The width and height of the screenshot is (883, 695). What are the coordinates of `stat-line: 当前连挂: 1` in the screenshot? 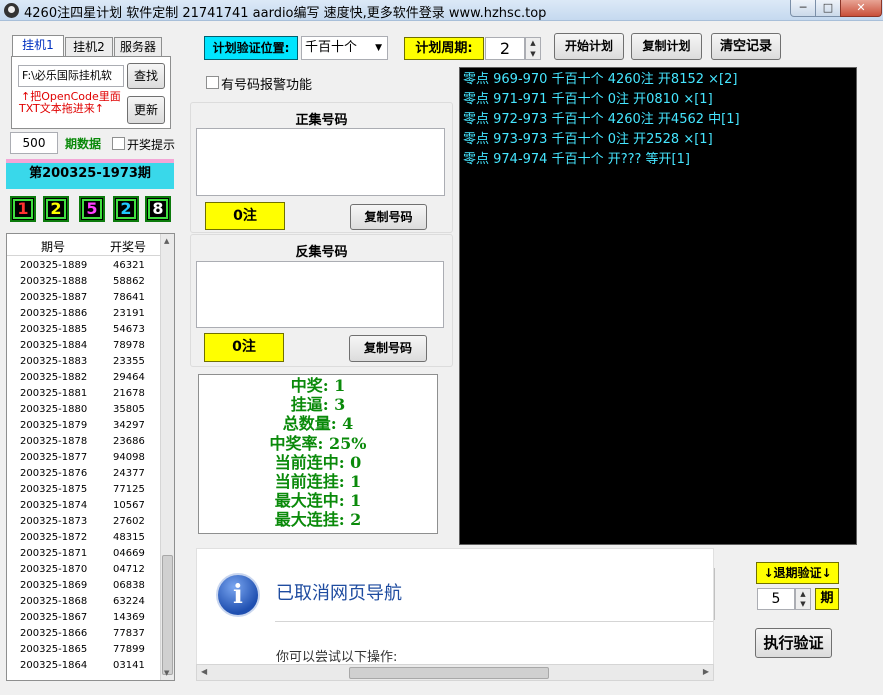 It's located at (318, 482).